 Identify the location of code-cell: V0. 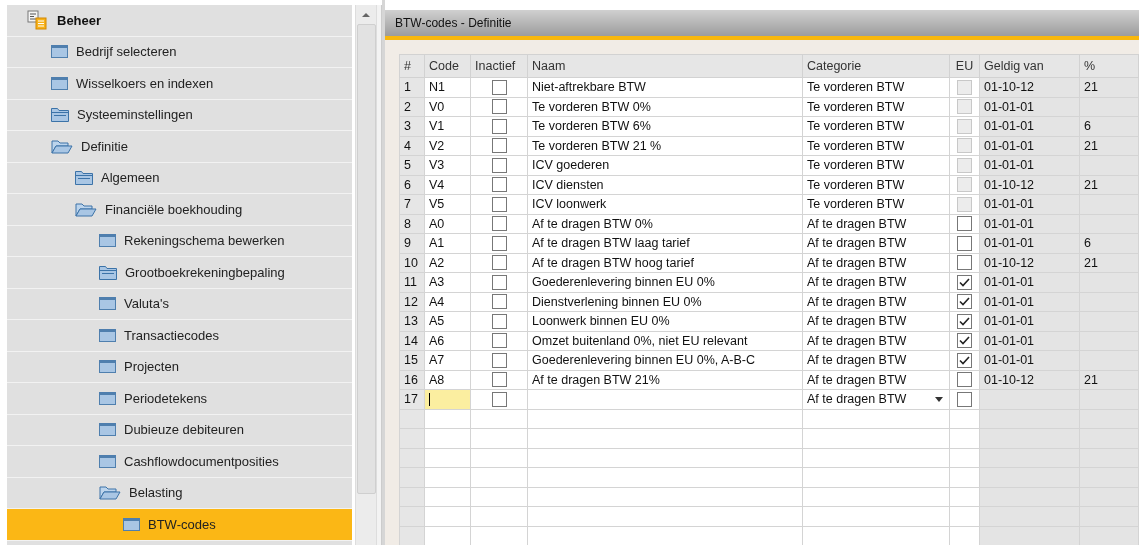
(447, 107).